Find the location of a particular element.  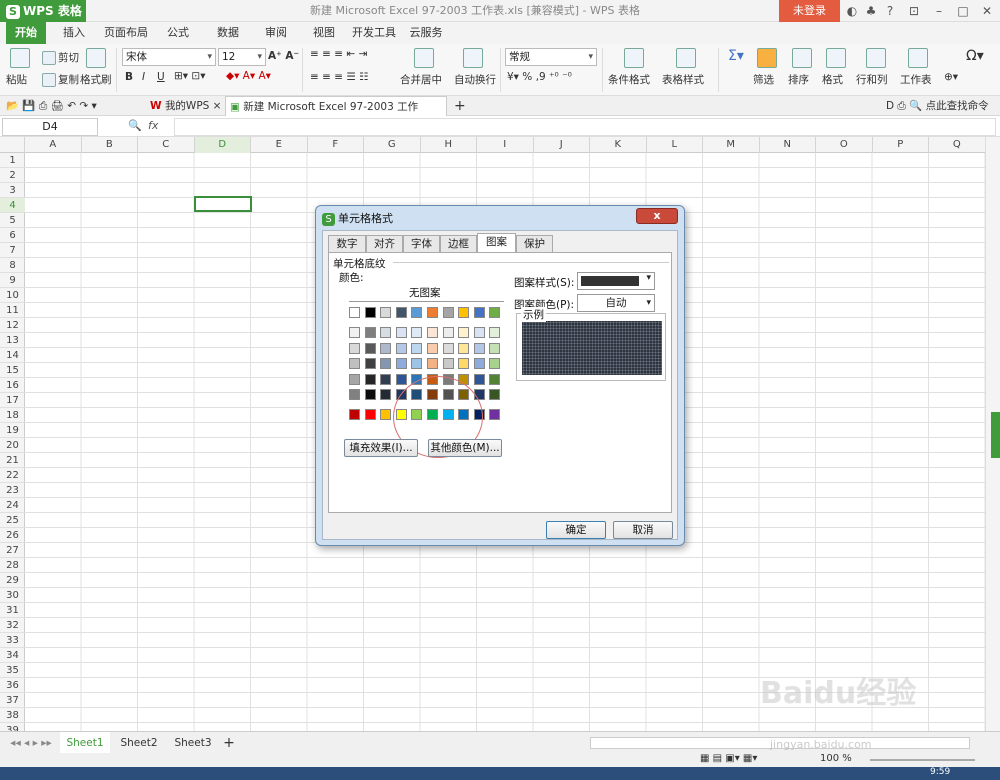

row-header: 18 is located at coordinates (12, 415).